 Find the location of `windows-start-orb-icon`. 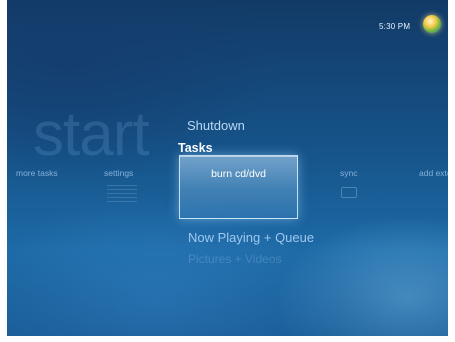

windows-start-orb-icon is located at coordinates (432, 24).